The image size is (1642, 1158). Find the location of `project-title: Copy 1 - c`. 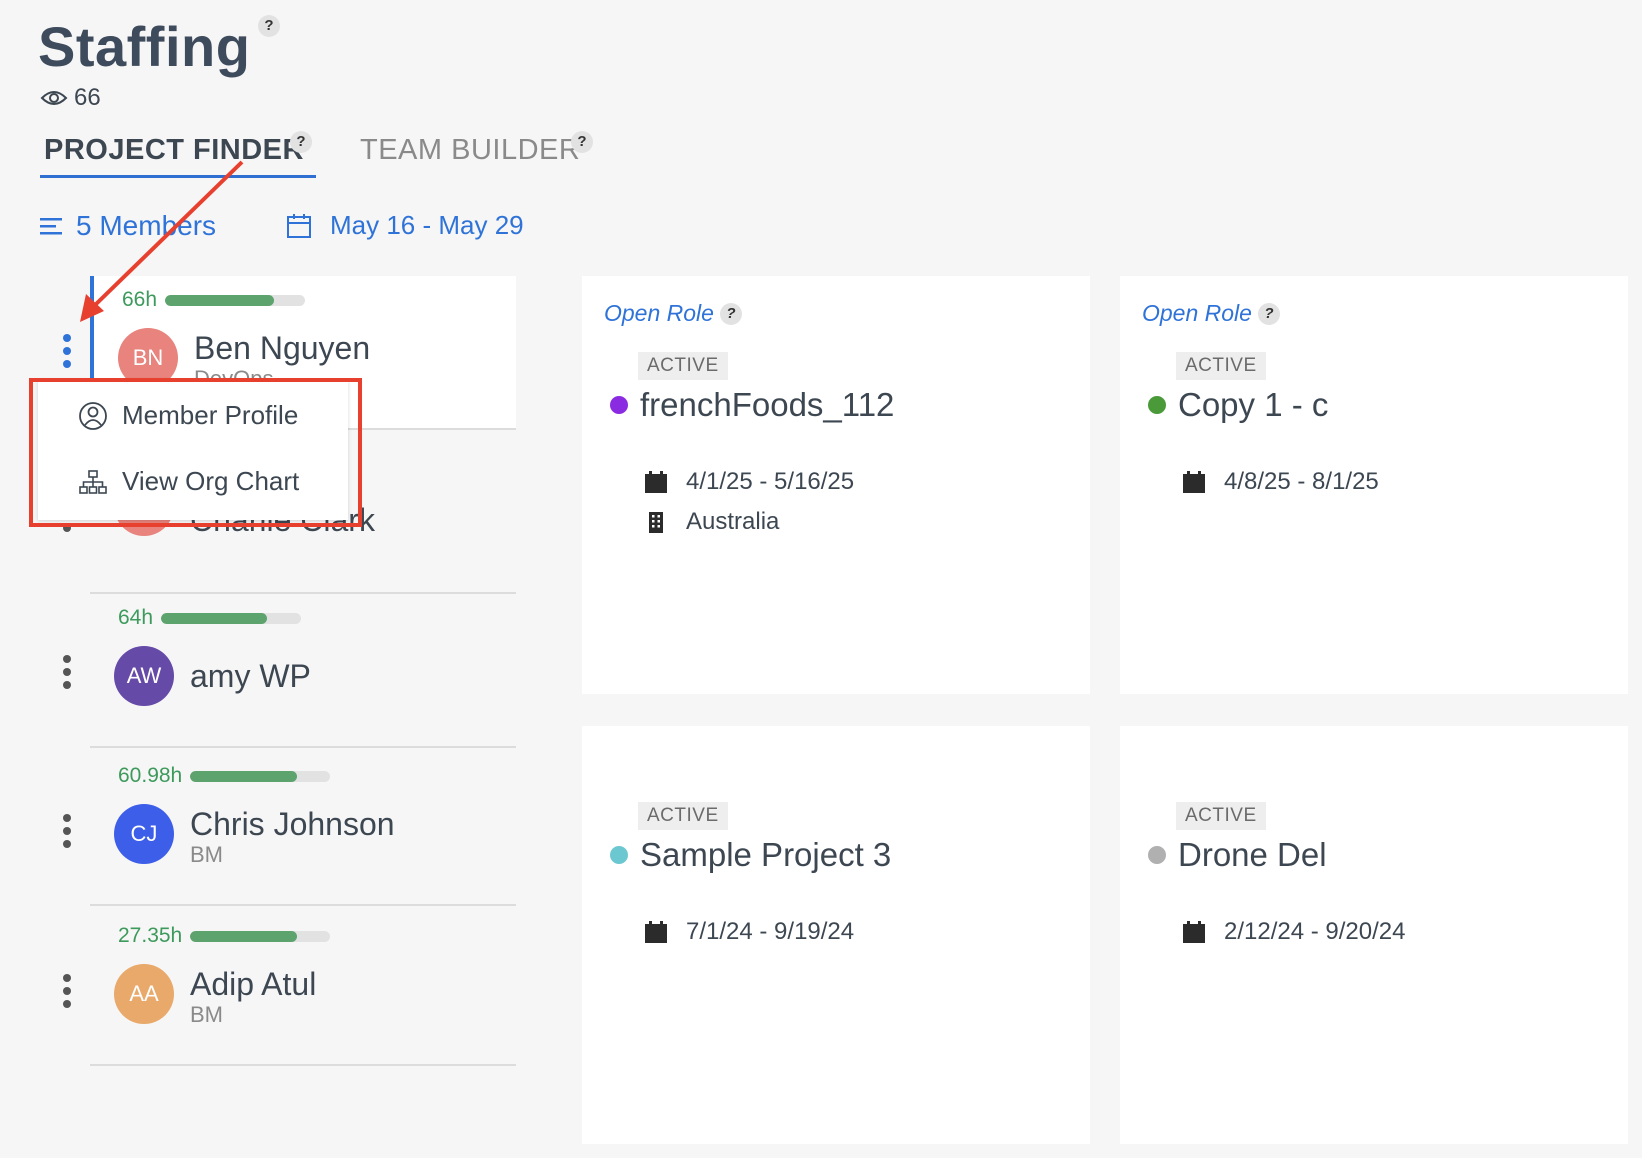

project-title: Copy 1 - c is located at coordinates (1238, 405).